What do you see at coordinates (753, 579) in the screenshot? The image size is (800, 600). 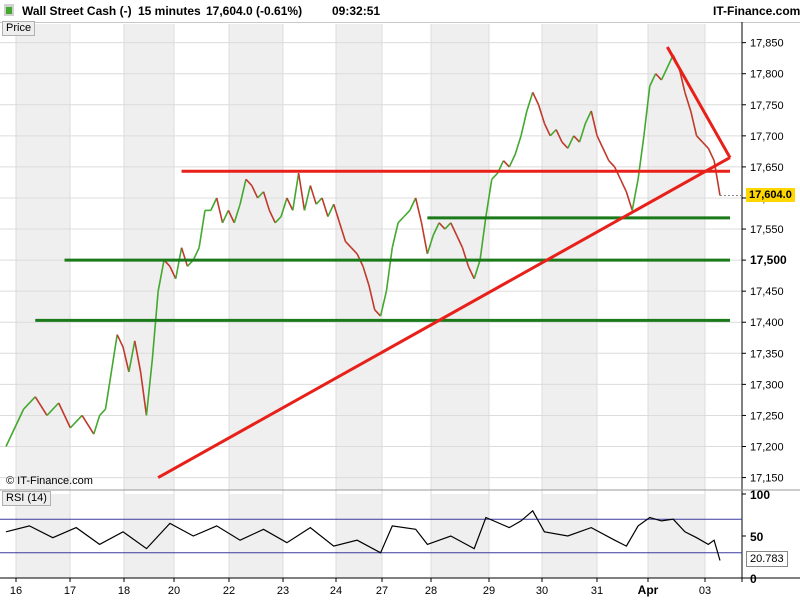 I see `rsi-tick-label: 0` at bounding box center [753, 579].